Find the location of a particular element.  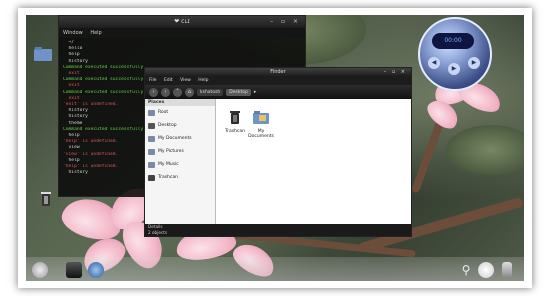

file-item-my-documents: My Documents is located at coordinates (261, 124).